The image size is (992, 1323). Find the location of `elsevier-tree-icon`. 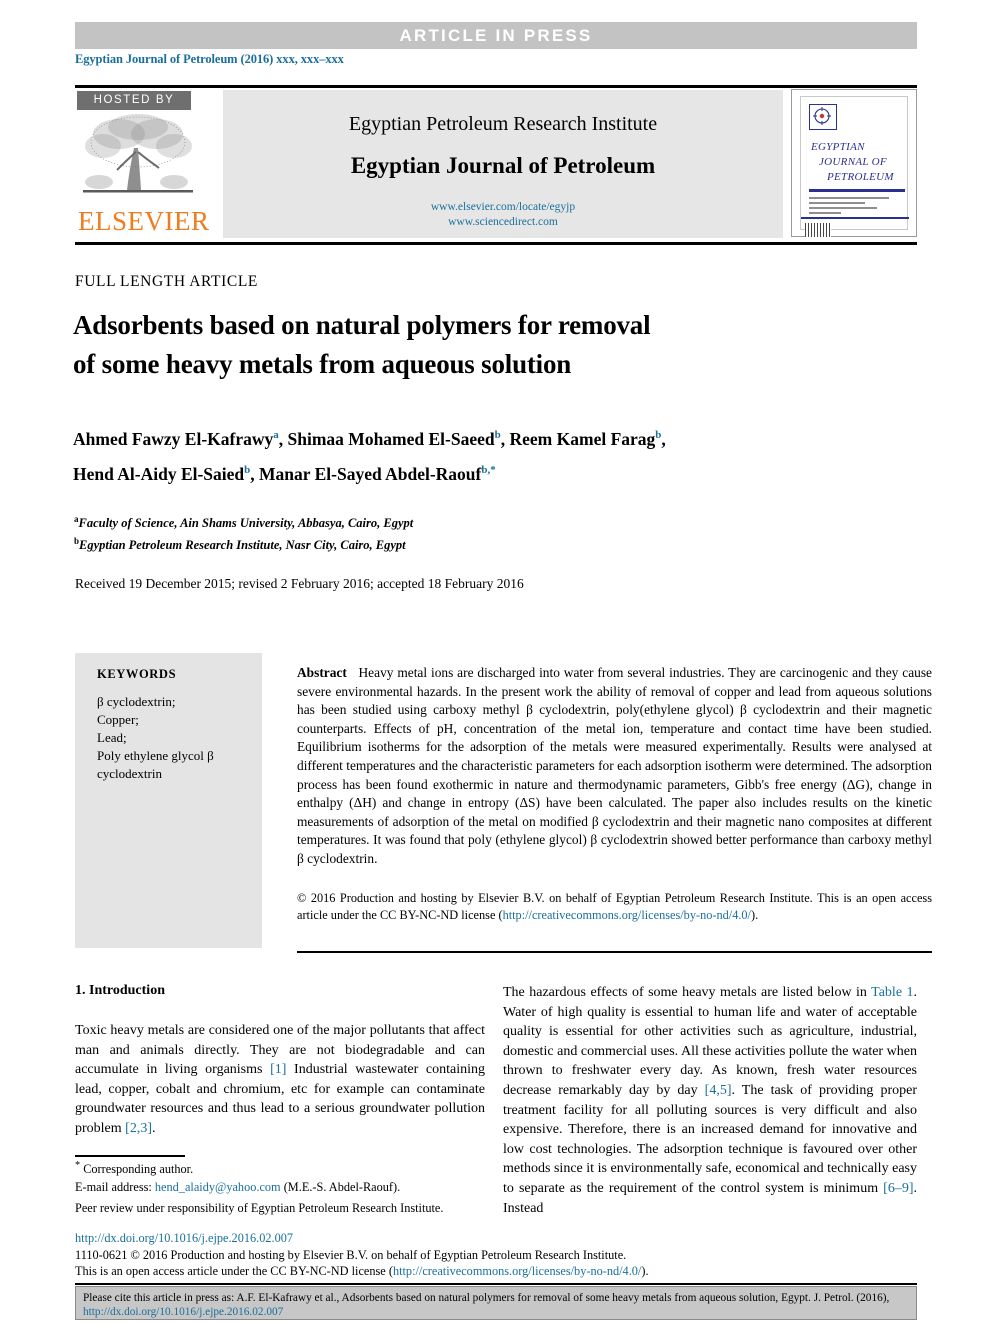

elsevier-tree-icon is located at coordinates (138, 160).